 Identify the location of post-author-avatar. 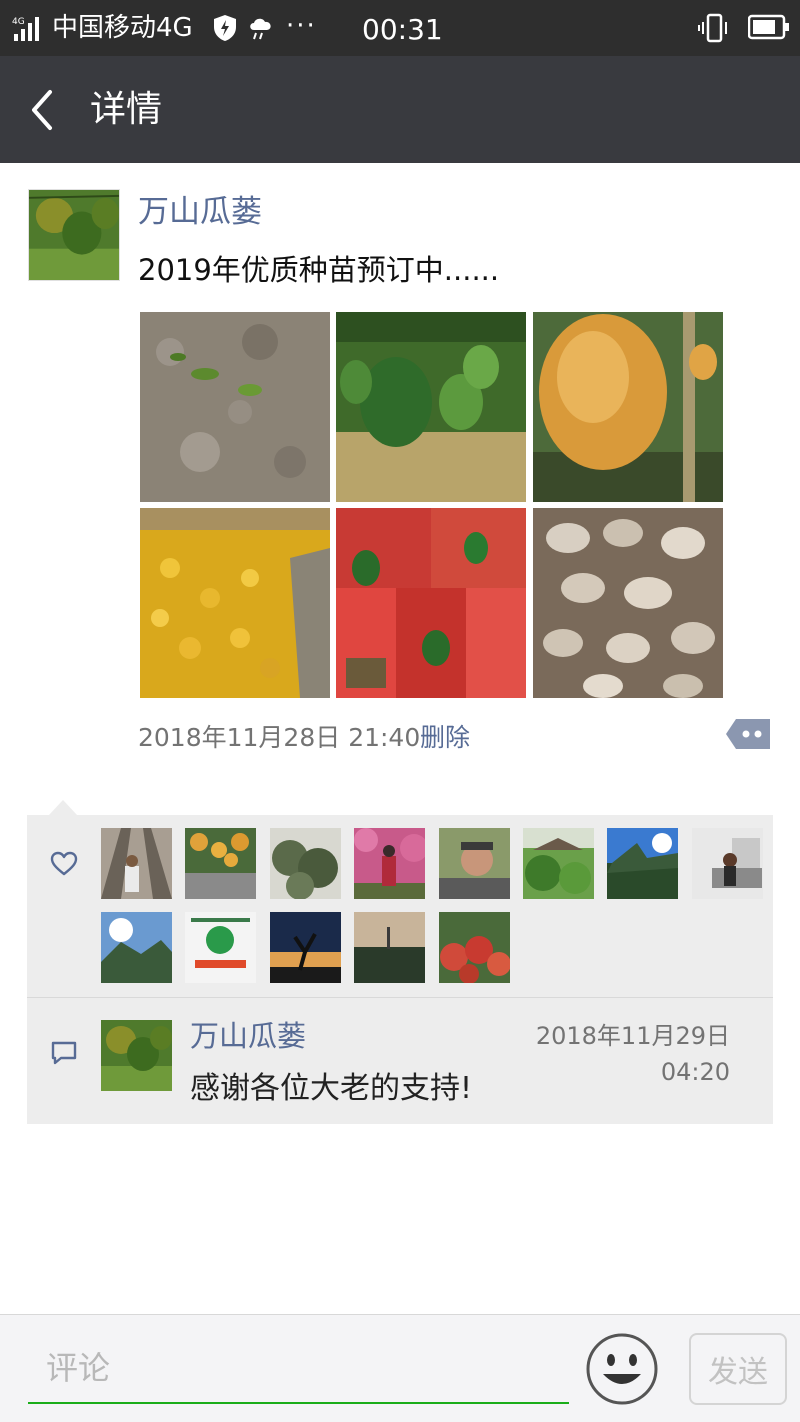
(74, 235).